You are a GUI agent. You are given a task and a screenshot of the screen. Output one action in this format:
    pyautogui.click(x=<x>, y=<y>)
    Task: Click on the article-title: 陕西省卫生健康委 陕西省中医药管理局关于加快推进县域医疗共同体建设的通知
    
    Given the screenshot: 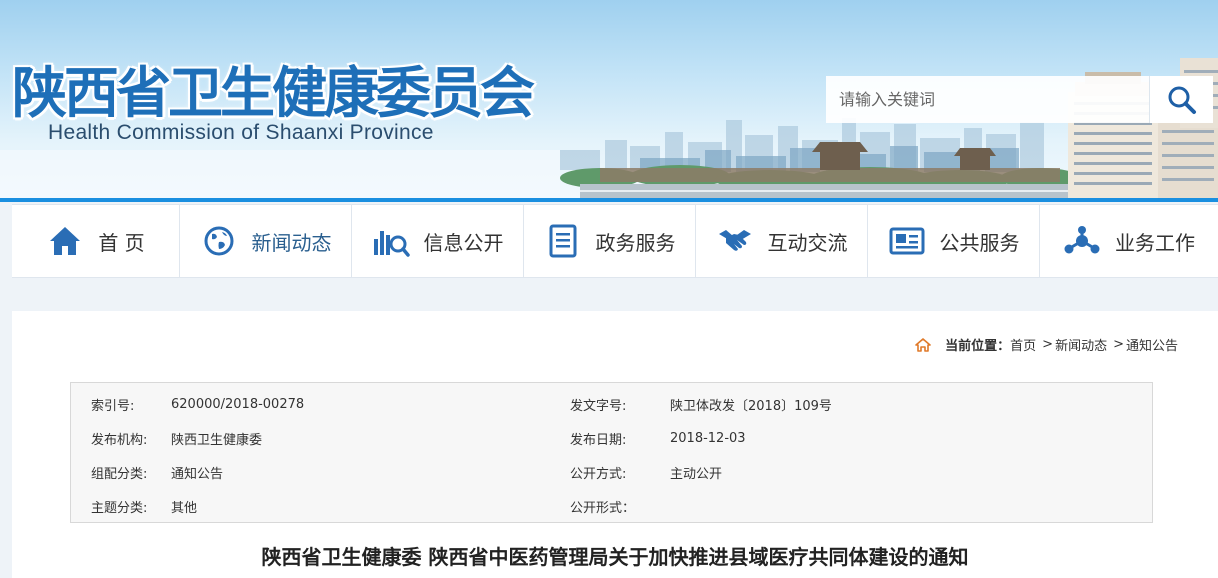 What is the action you would take?
    pyautogui.click(x=615, y=557)
    